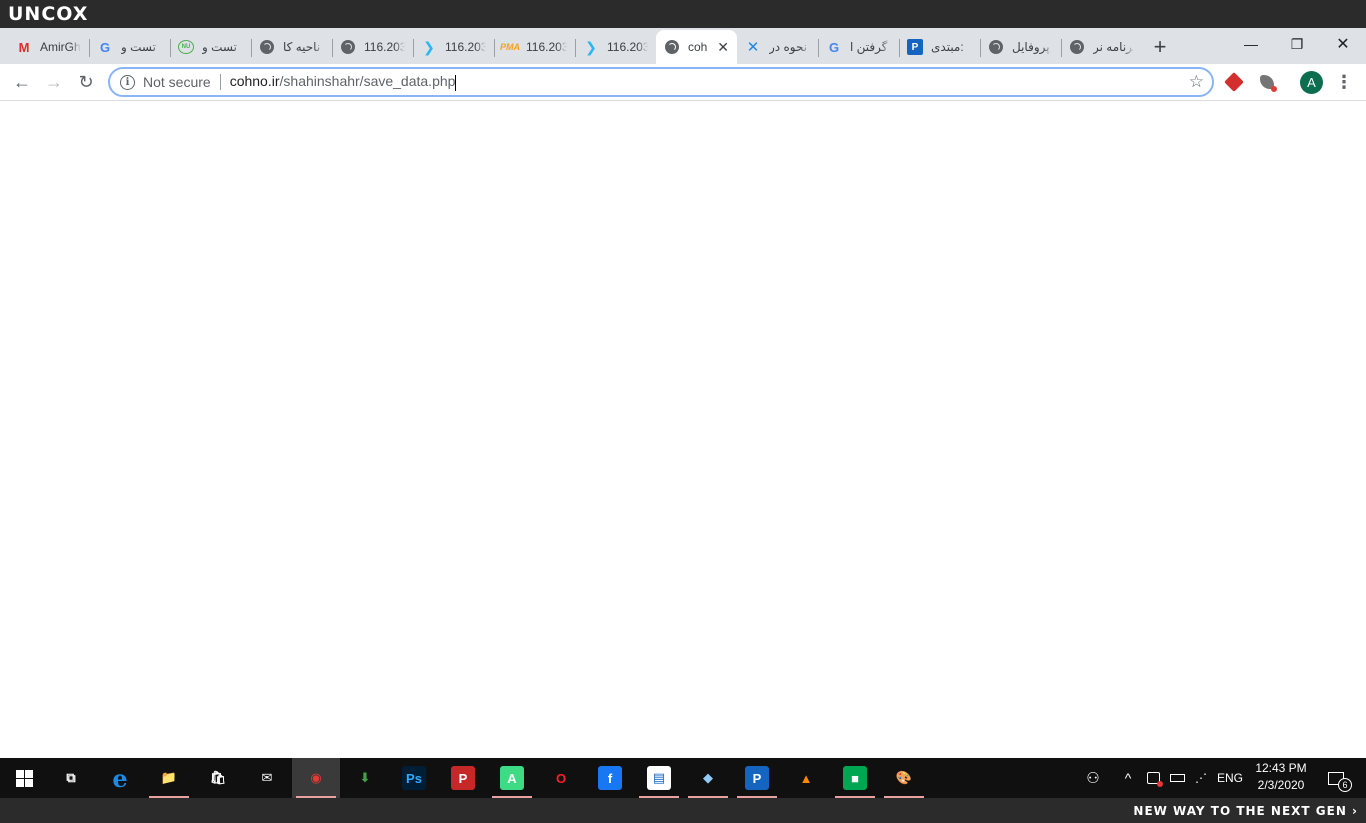  I want to click on tab-title: coh, so click(698, 47).